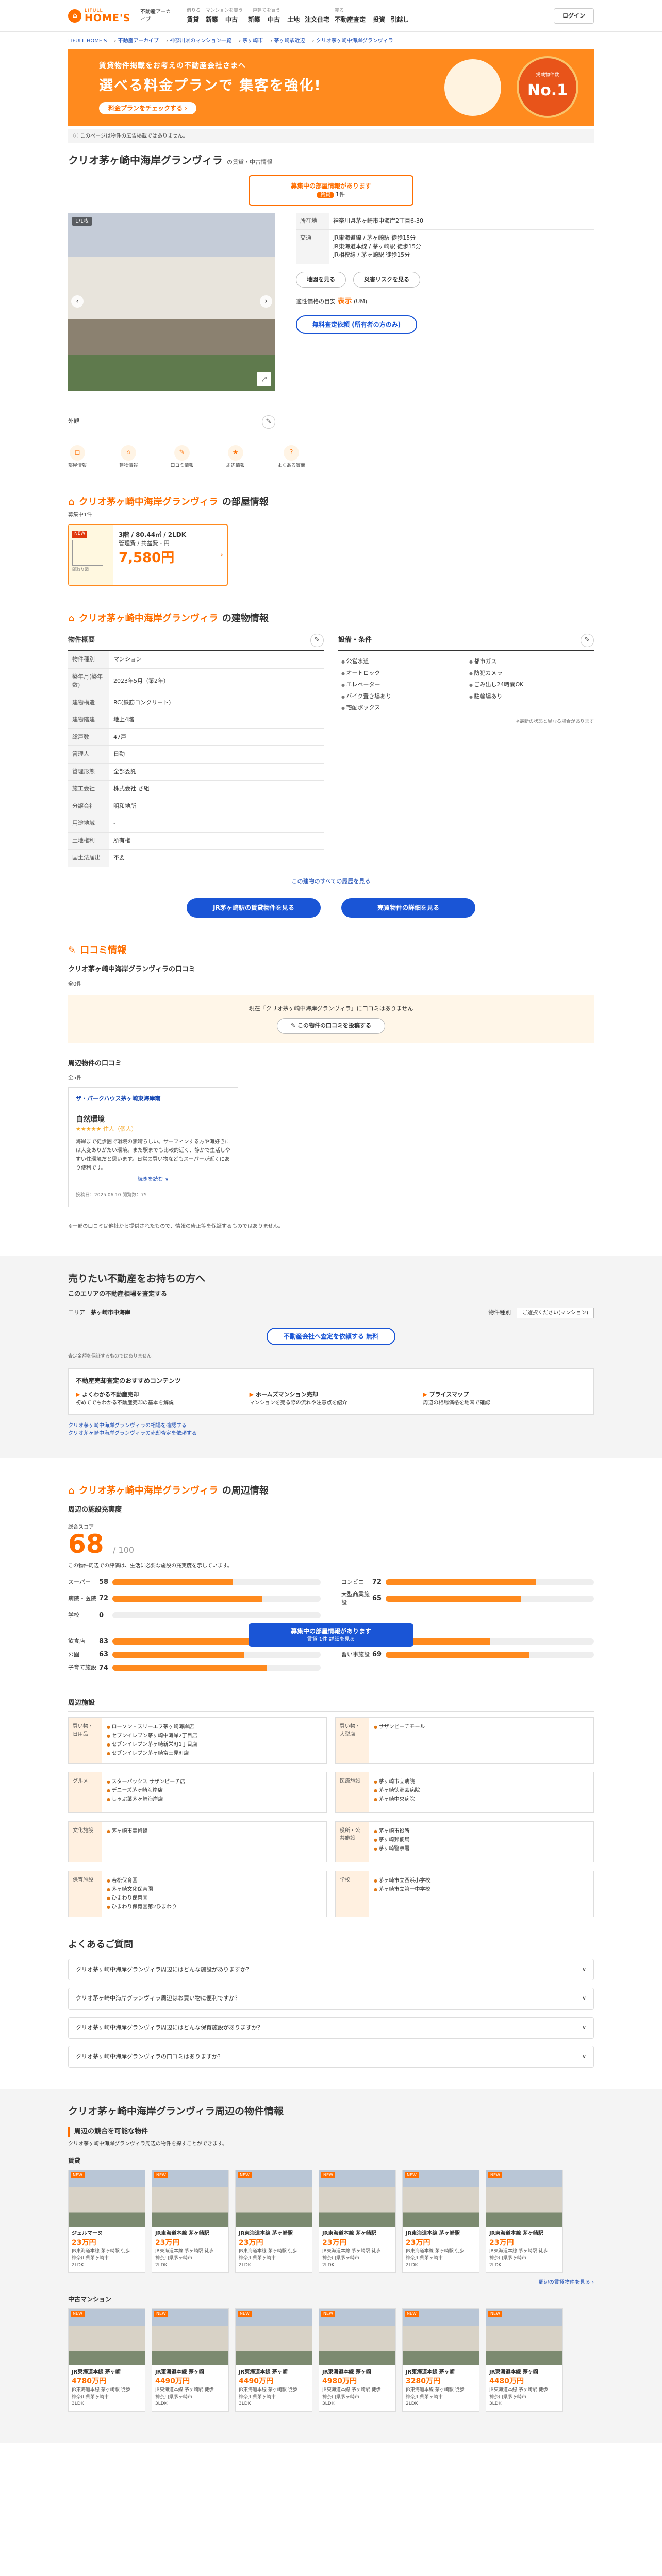  What do you see at coordinates (142, 1880) in the screenshot?
I see `facility-item: 若松保育園` at bounding box center [142, 1880].